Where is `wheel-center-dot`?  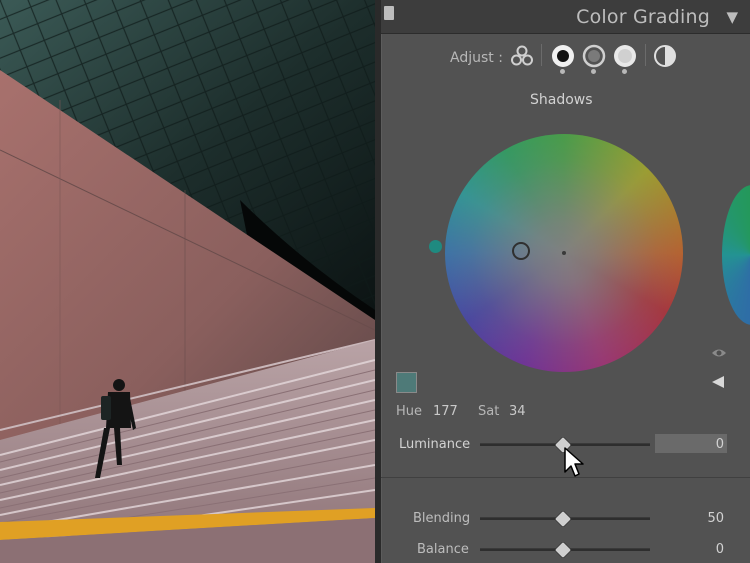
wheel-center-dot is located at coordinates (564, 253).